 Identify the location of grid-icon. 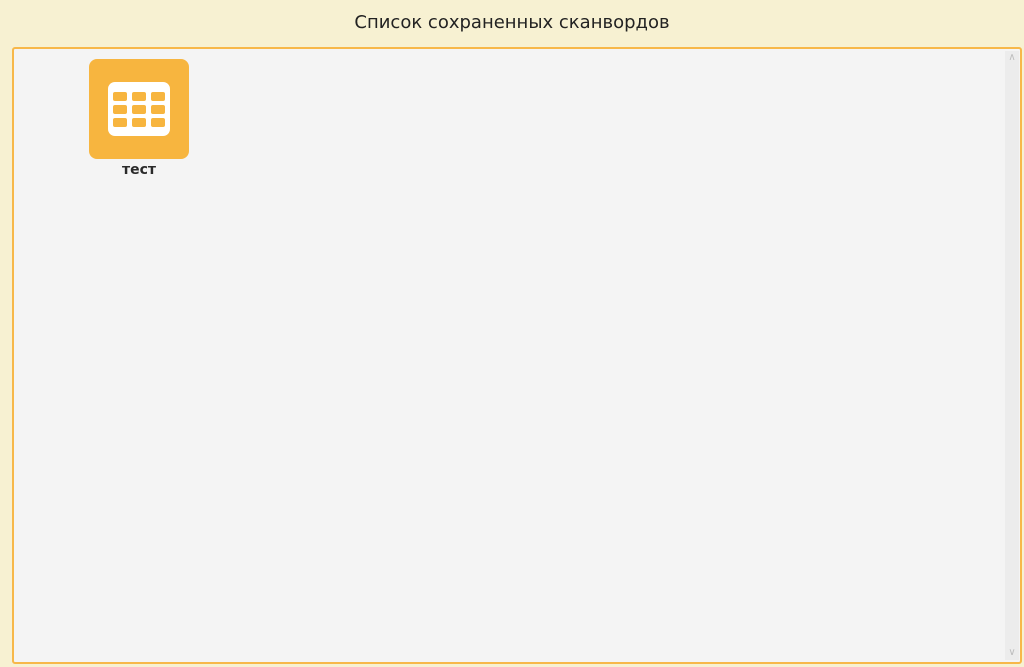
(139, 109).